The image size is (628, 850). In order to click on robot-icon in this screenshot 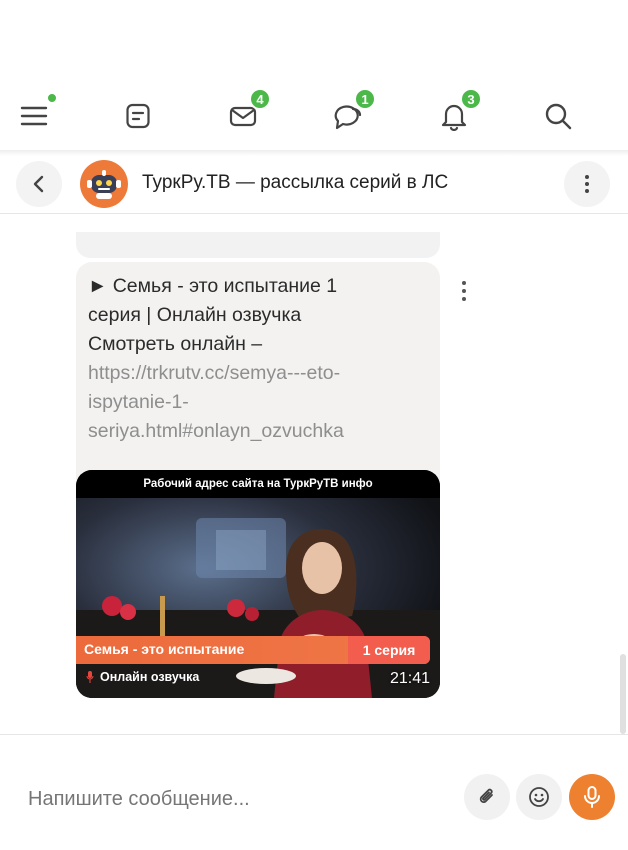, I will do `click(104, 184)`.